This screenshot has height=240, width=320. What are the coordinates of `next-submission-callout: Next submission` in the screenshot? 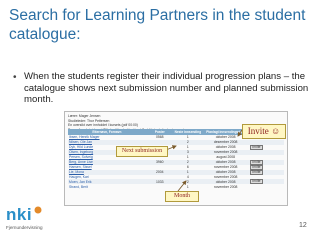 It's located at (142, 151).